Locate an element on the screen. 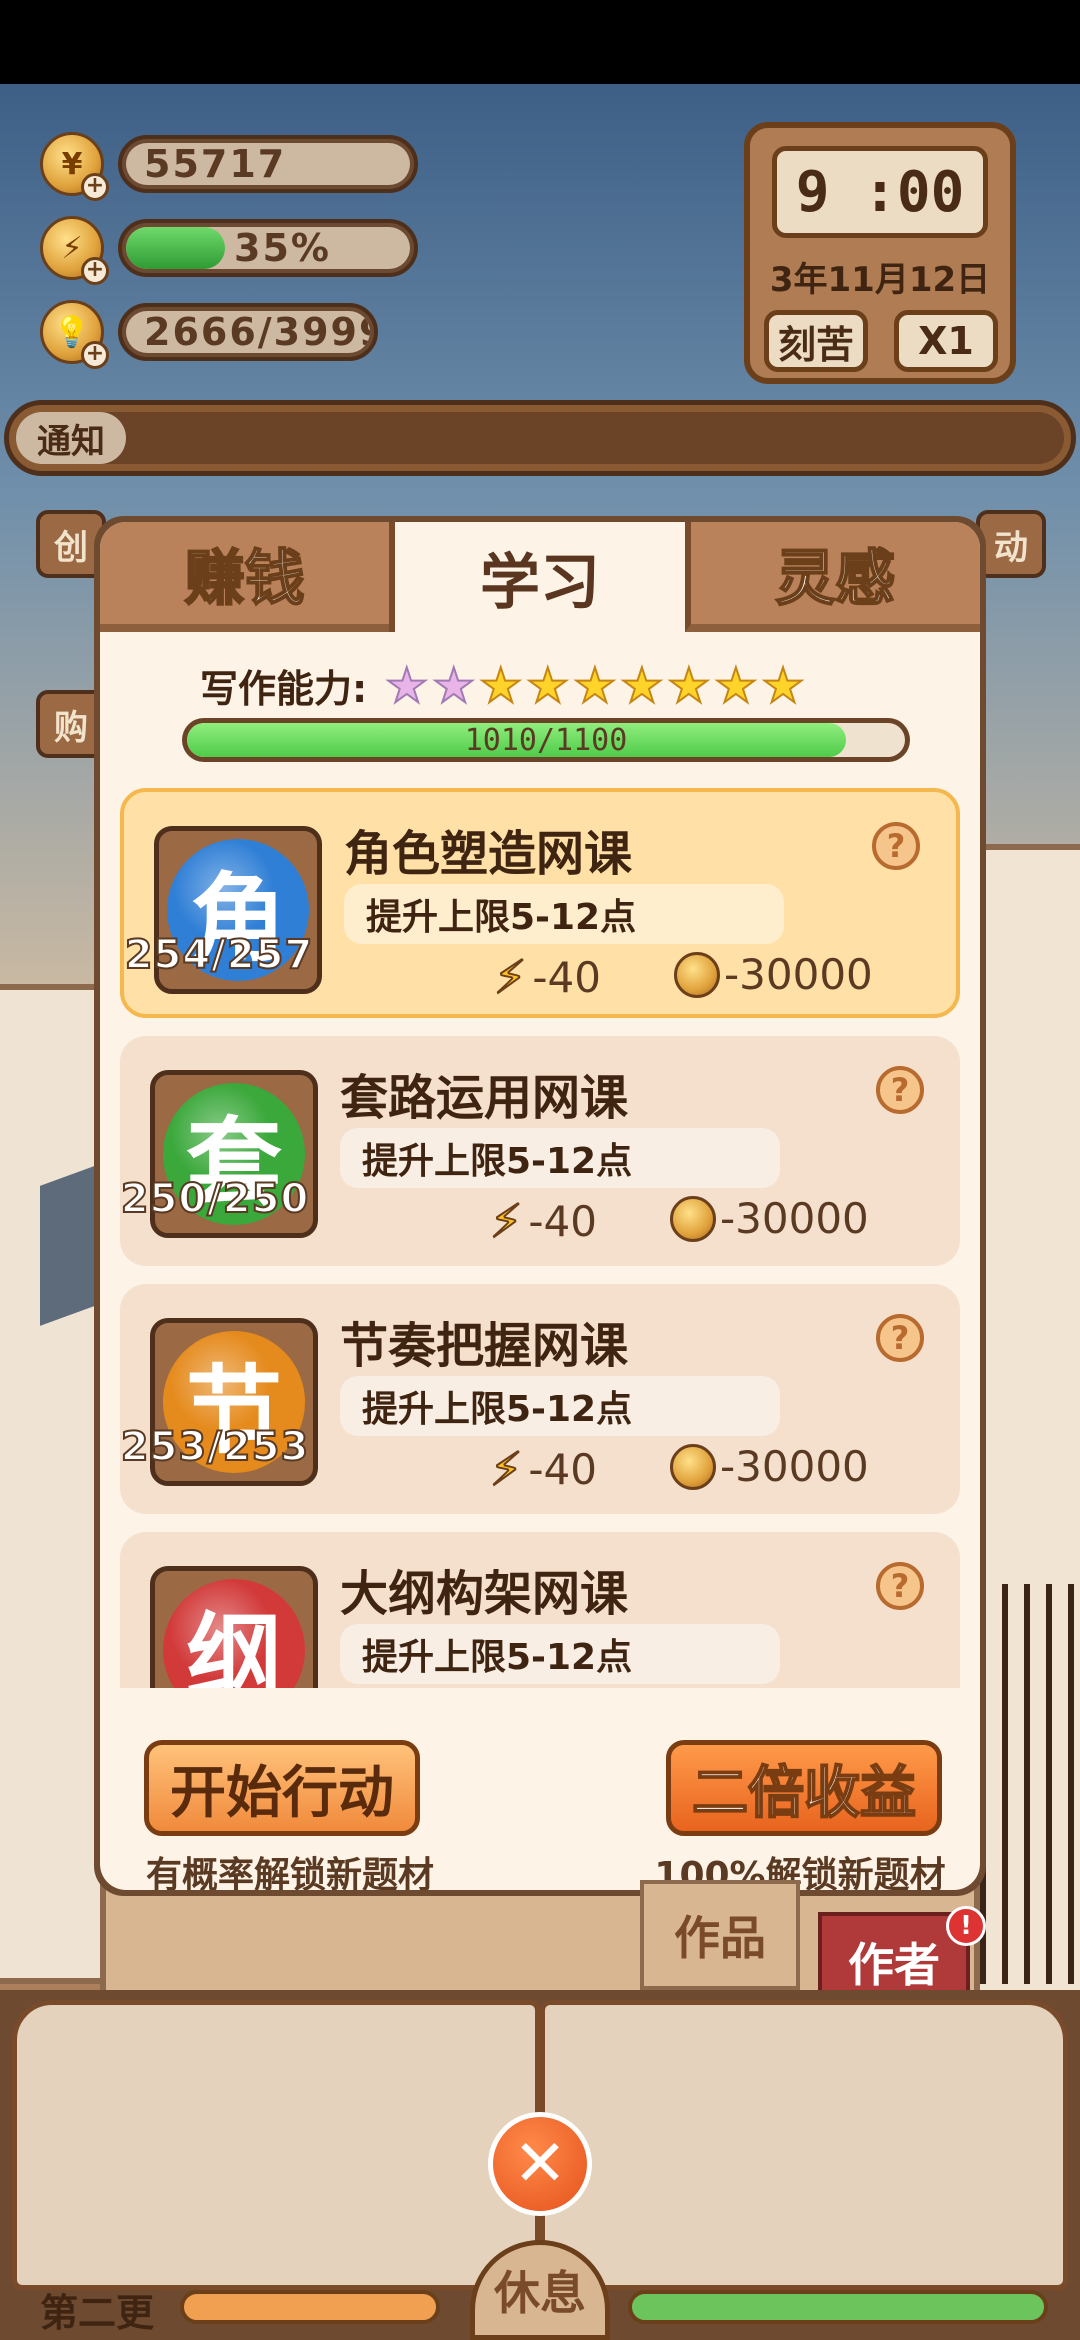 This screenshot has height=2340, width=1080. ability-progress-bar: 1010/1100 is located at coordinates (546, 740).